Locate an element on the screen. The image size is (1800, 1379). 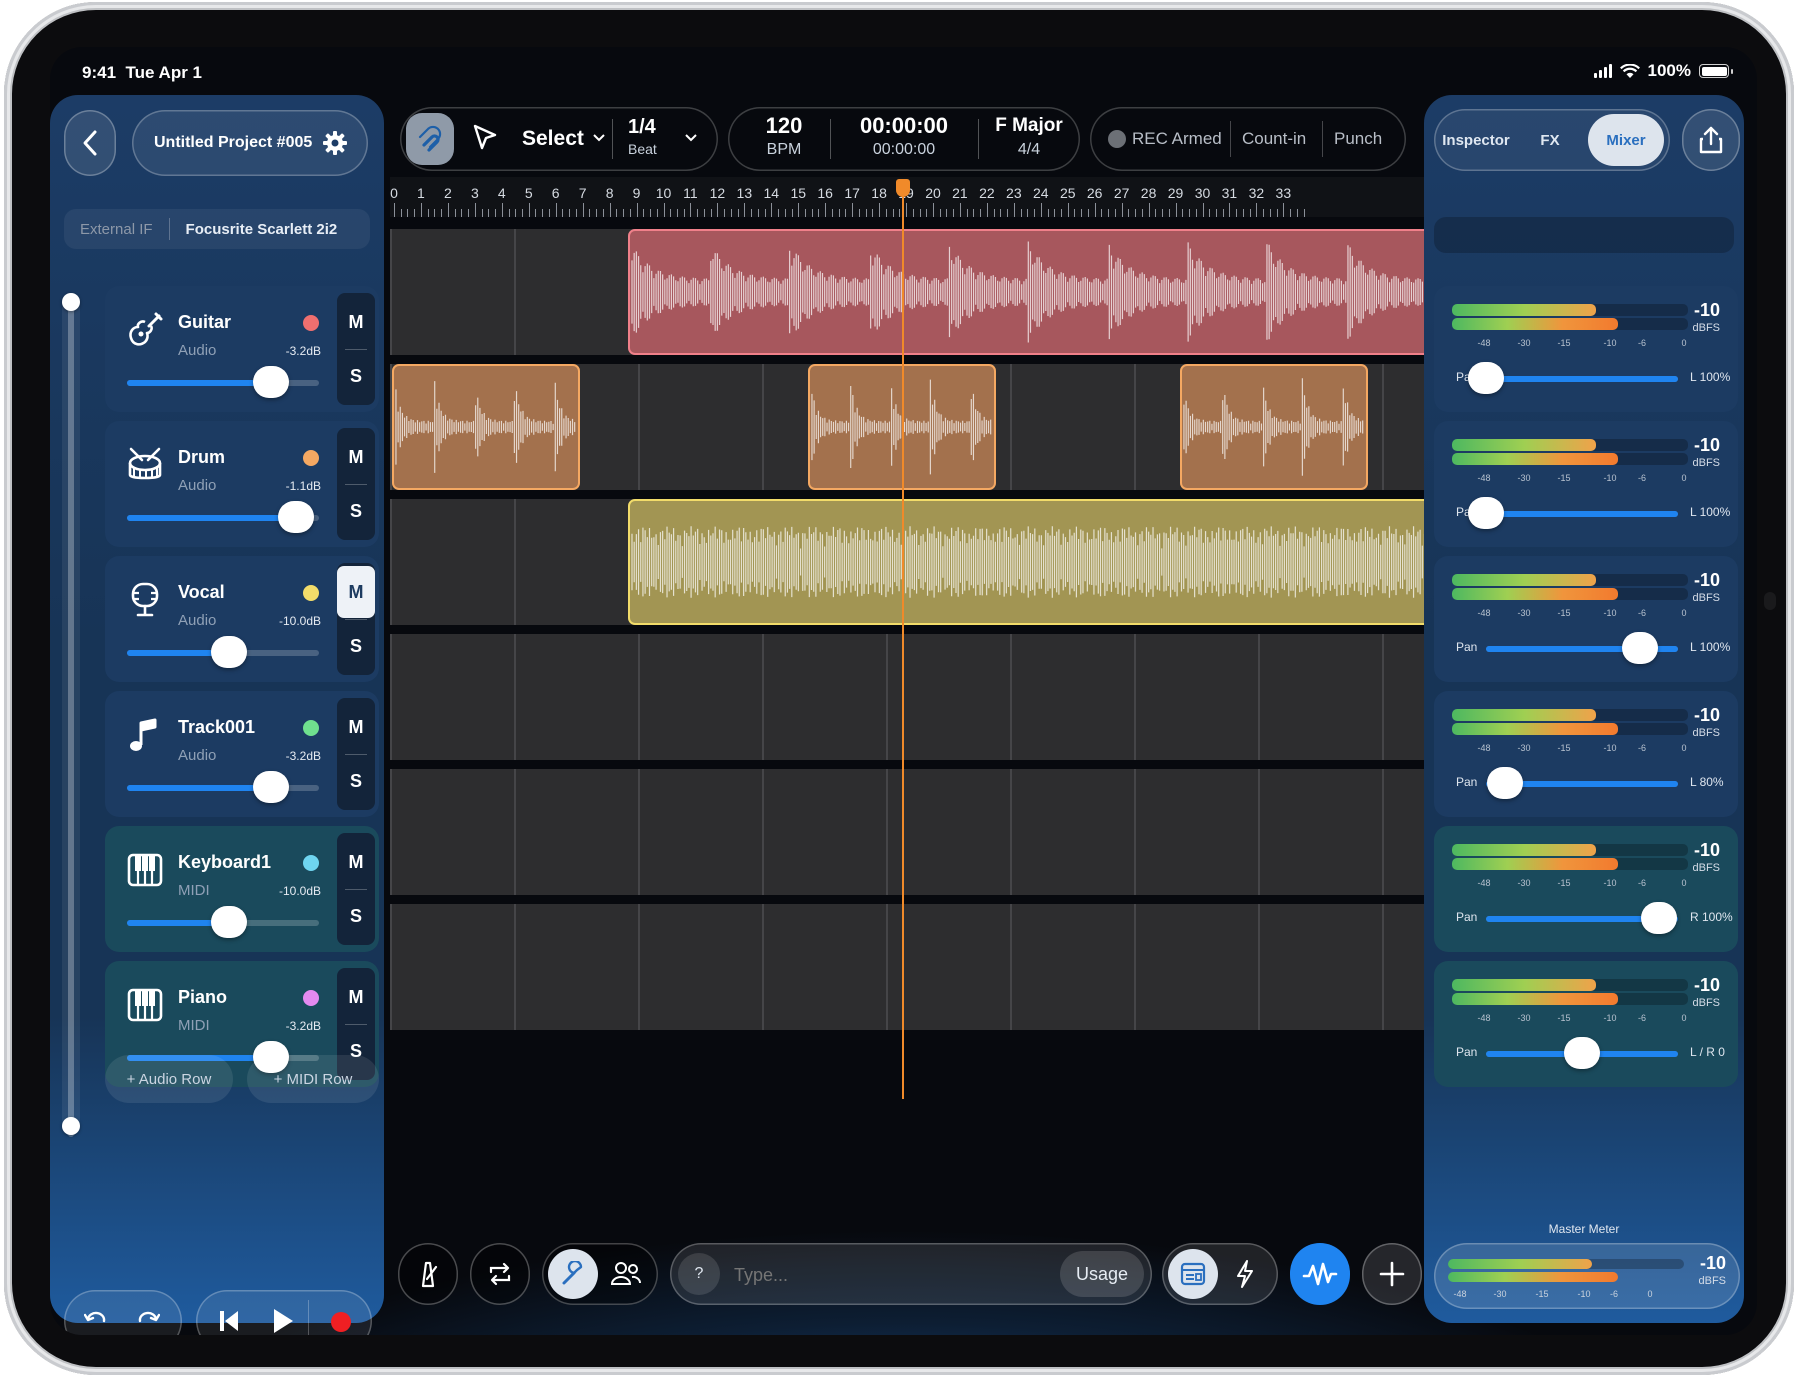
undo-icon is located at coordinates (96, 1321).